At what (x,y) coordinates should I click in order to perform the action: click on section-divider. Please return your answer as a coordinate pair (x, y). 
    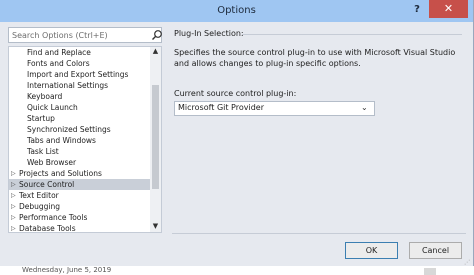
    Looking at the image, I should click on (352, 34).